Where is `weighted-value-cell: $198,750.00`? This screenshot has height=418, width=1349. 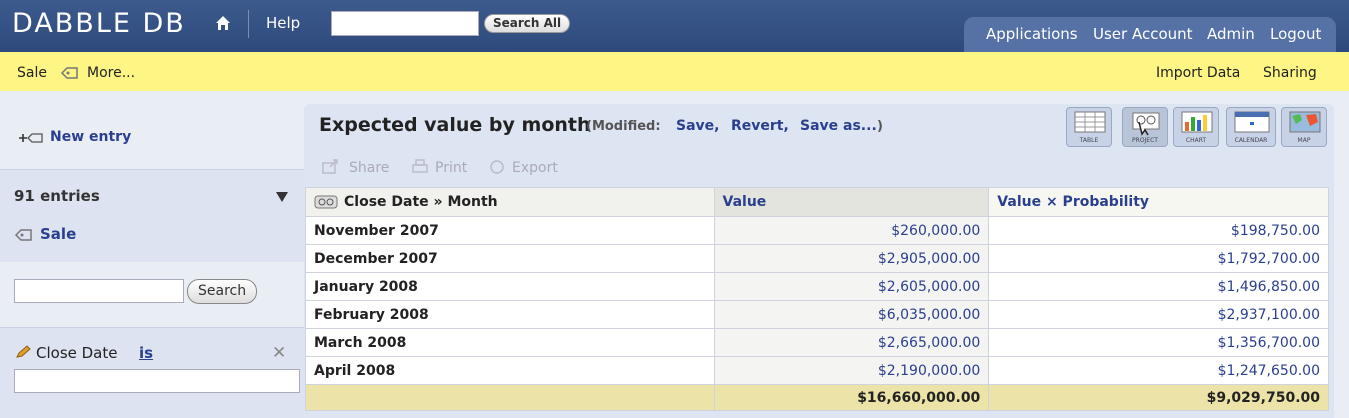 weighted-value-cell: $198,750.00 is located at coordinates (1158, 230).